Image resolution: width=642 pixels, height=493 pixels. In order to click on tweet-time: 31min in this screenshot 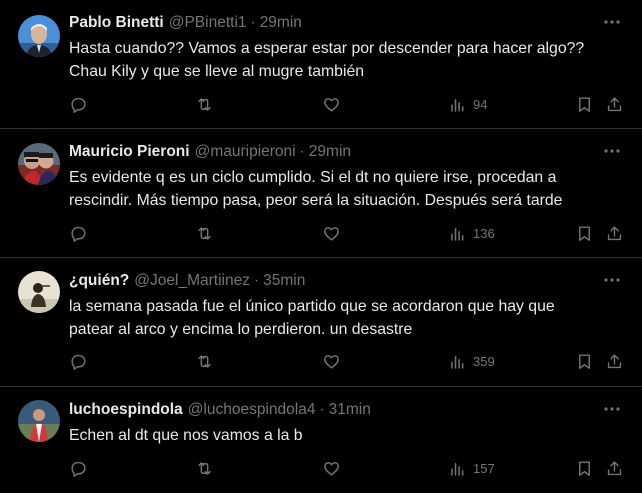, I will do `click(350, 410)`.